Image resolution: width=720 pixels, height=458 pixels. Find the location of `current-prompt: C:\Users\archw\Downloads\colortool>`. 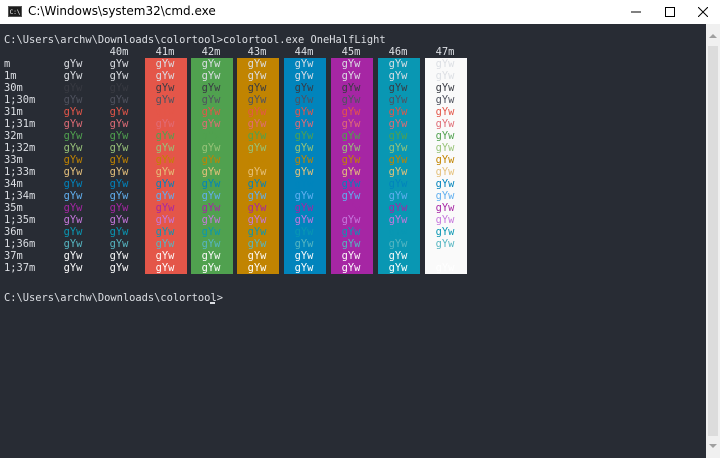

current-prompt: C:\Users\archw\Downloads\colortool> is located at coordinates (113, 298).